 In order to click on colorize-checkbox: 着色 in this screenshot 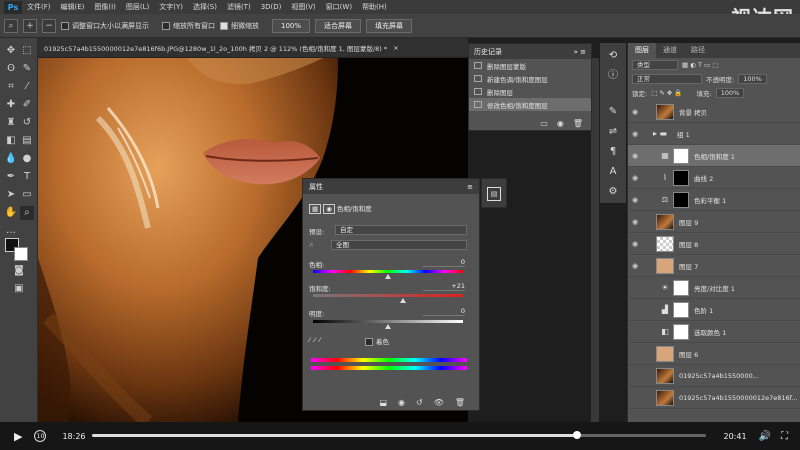, I will do `click(377, 341)`.